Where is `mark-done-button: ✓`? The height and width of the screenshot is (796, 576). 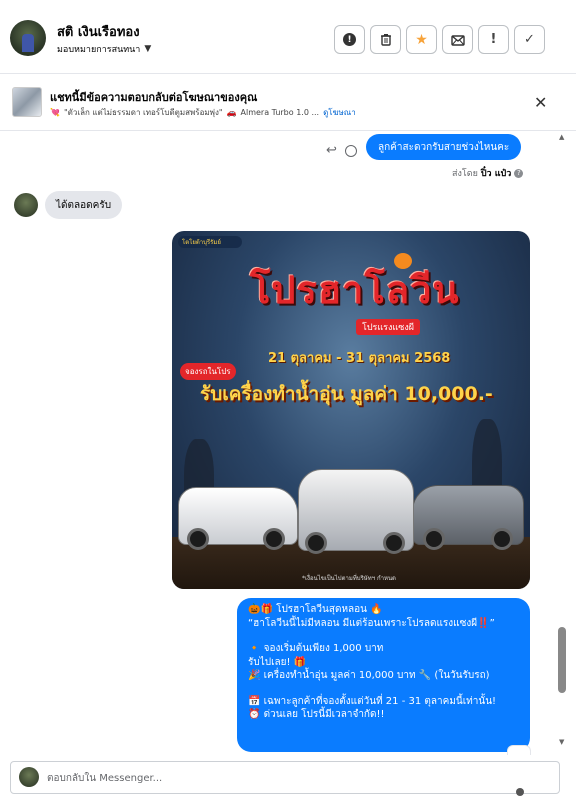
mark-done-button: ✓ is located at coordinates (529, 39).